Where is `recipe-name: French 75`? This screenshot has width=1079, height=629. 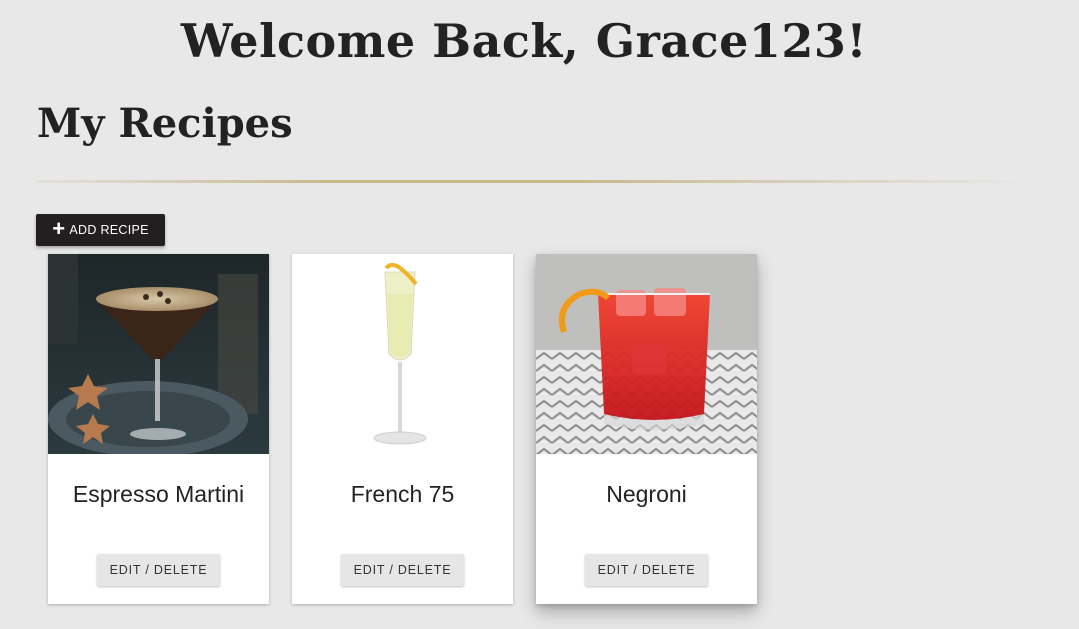 recipe-name: French 75 is located at coordinates (402, 494).